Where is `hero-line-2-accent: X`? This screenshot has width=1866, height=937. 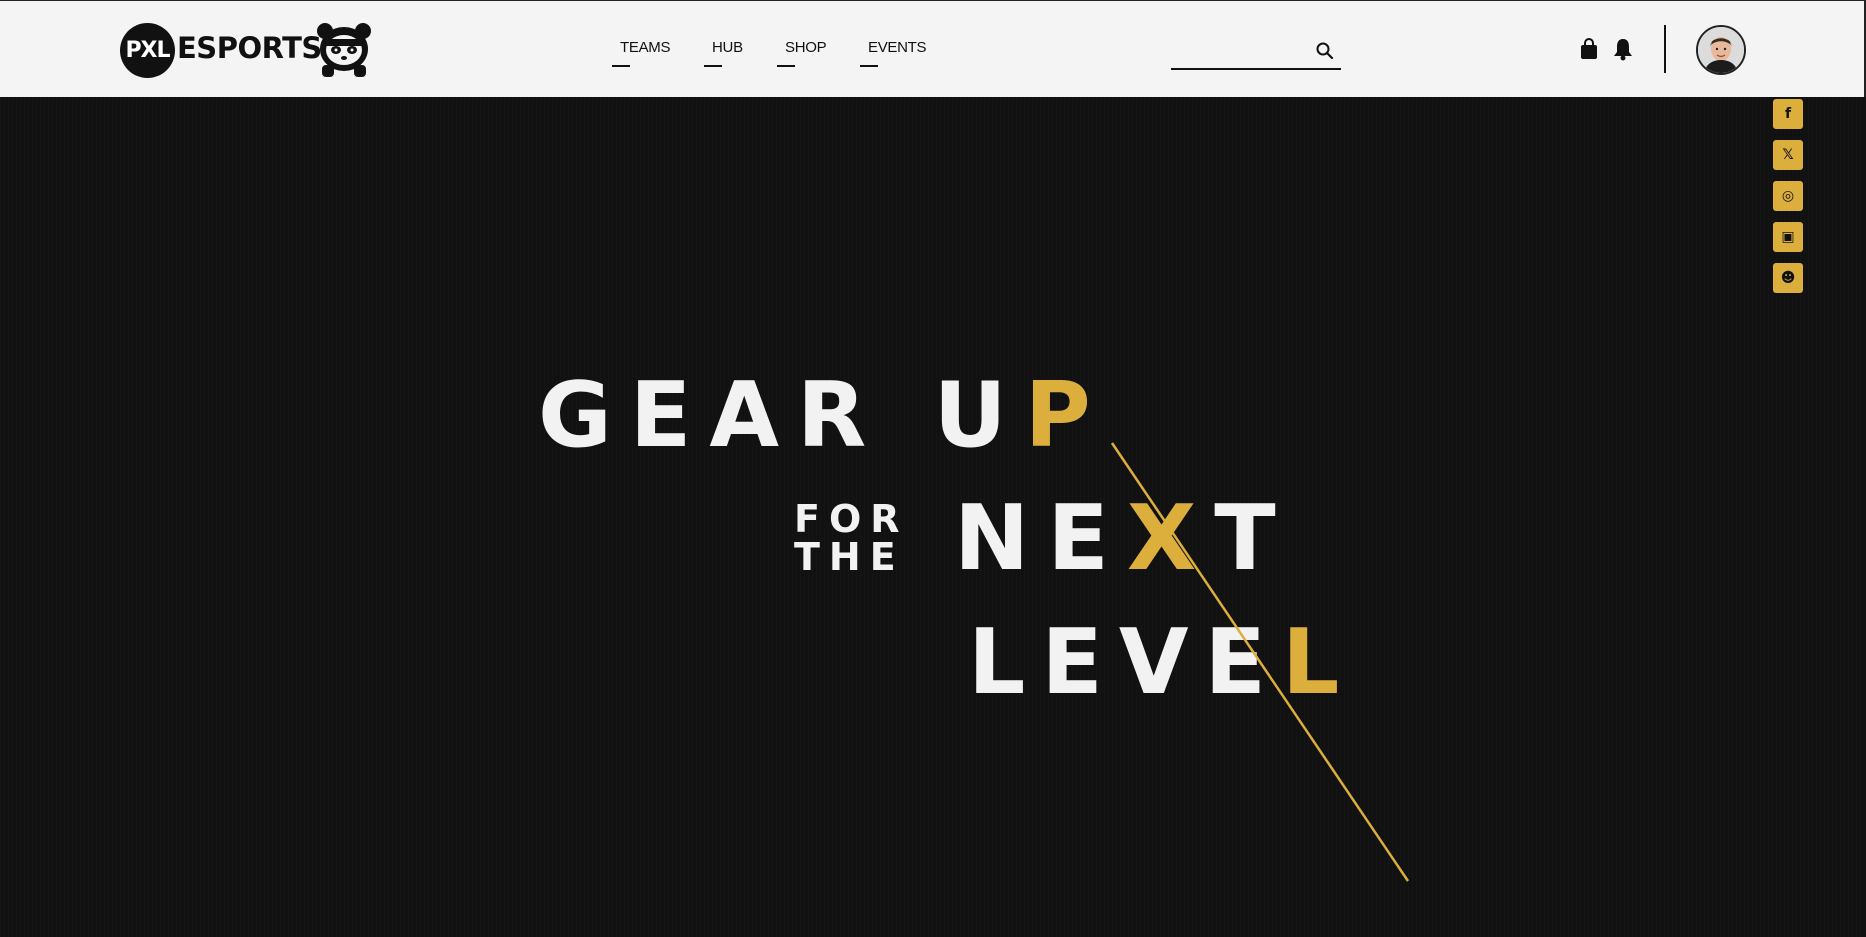 hero-line-2-accent: X is located at coordinates (1170, 538).